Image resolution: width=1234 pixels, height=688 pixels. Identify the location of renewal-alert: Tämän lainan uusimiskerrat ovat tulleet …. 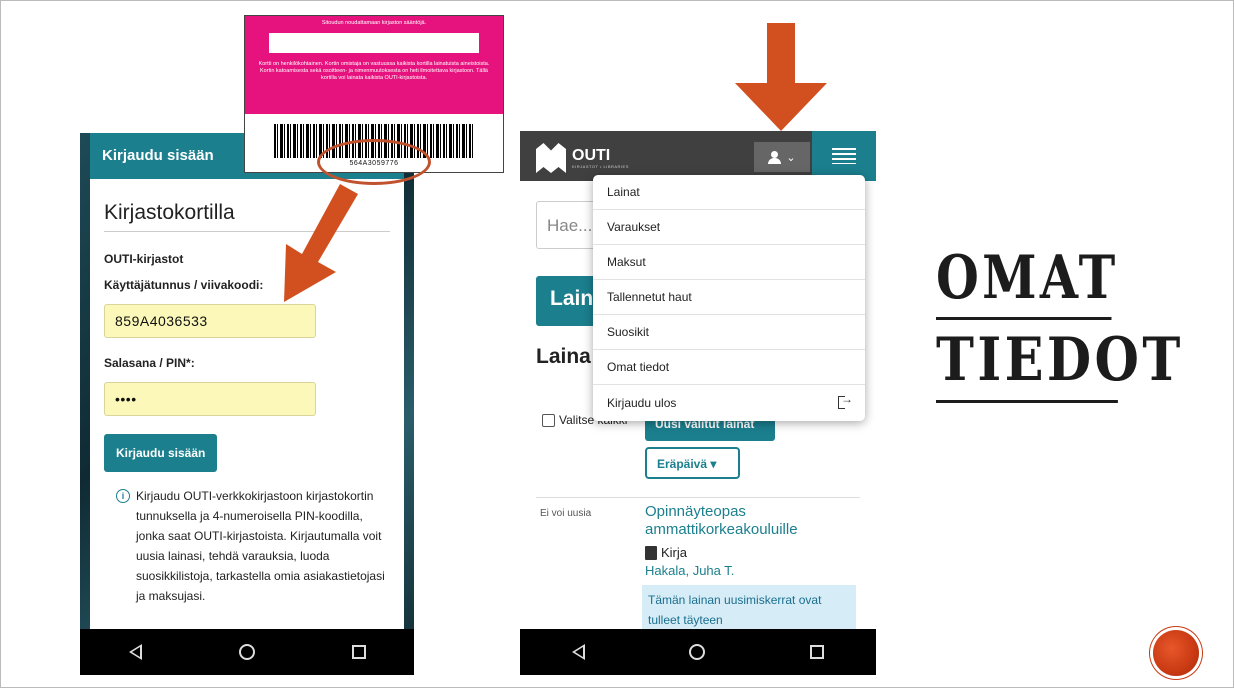
(749, 610).